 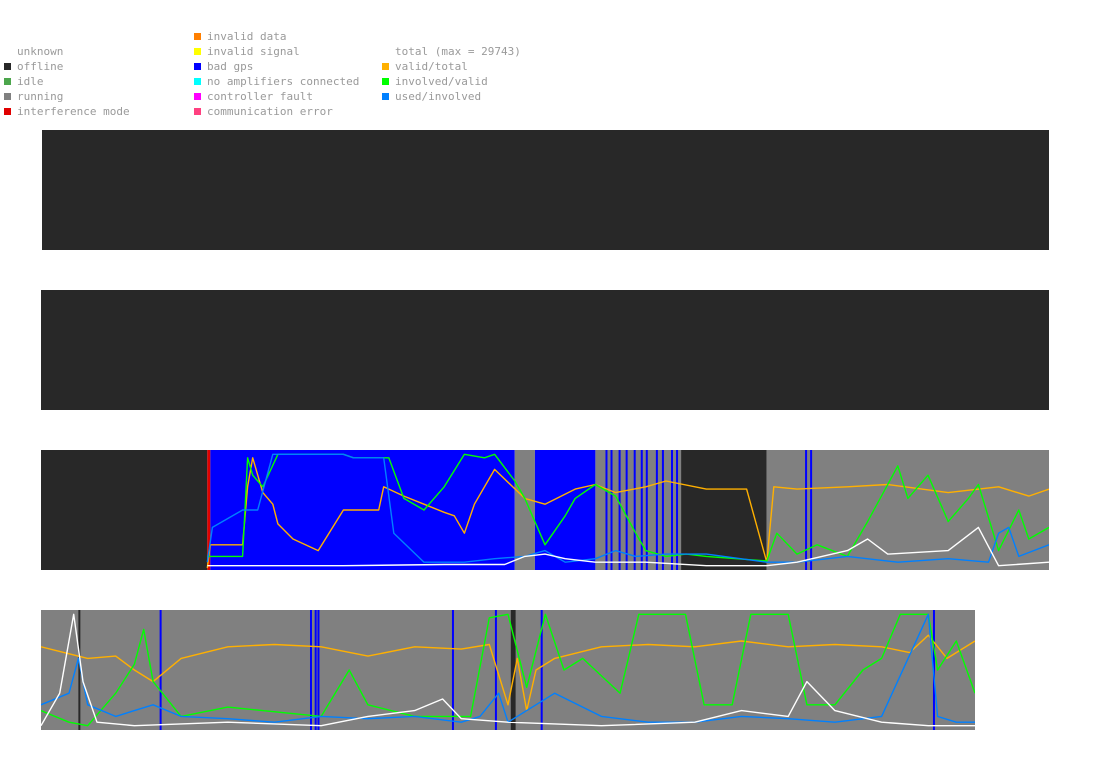 What do you see at coordinates (40, 51) in the screenshot?
I see `legend-label: unknown` at bounding box center [40, 51].